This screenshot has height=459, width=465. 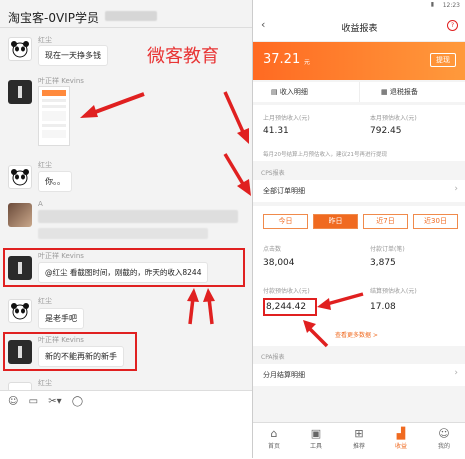 I want to click on clicks-value: 38,004, so click(x=279, y=263).